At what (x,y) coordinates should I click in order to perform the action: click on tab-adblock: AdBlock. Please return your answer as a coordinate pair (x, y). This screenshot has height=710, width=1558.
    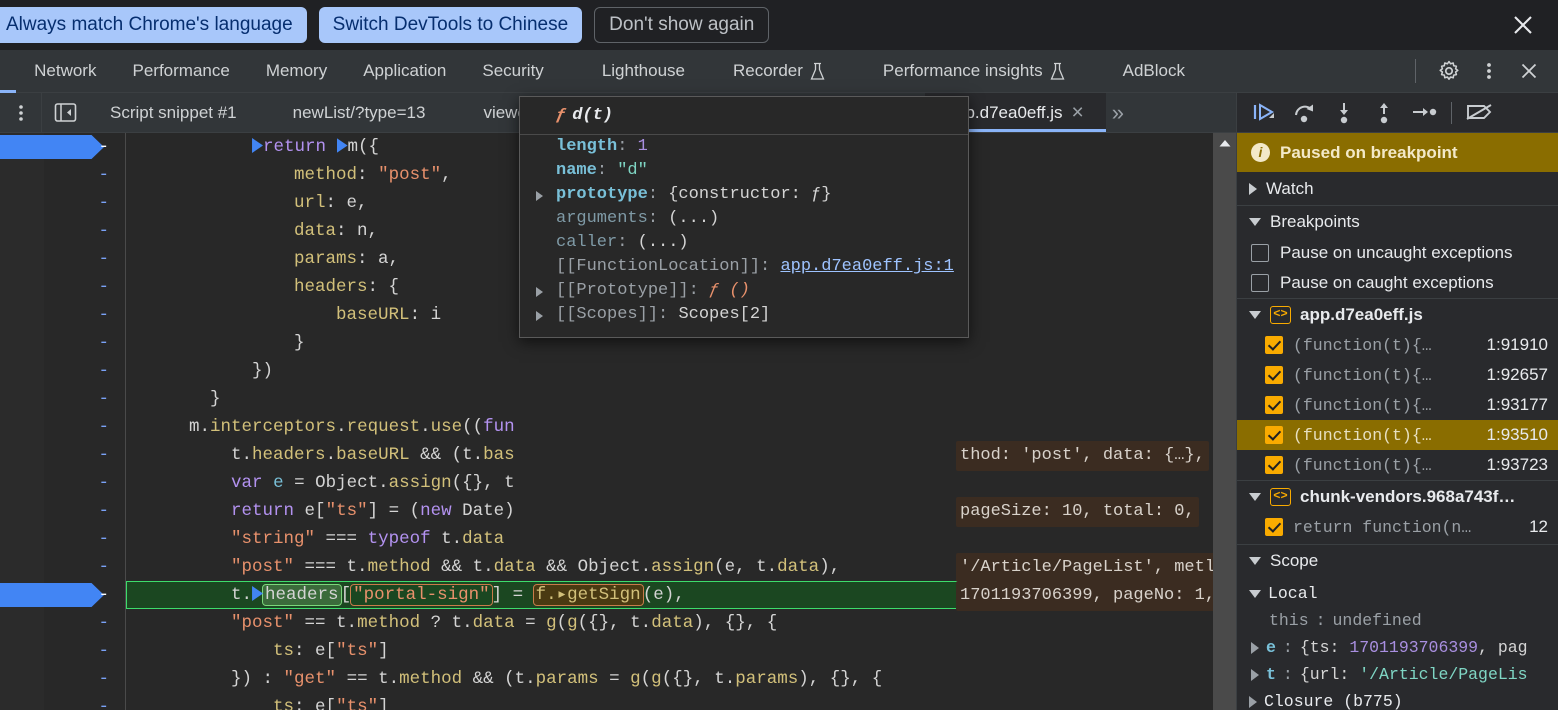
    Looking at the image, I should click on (1143, 71).